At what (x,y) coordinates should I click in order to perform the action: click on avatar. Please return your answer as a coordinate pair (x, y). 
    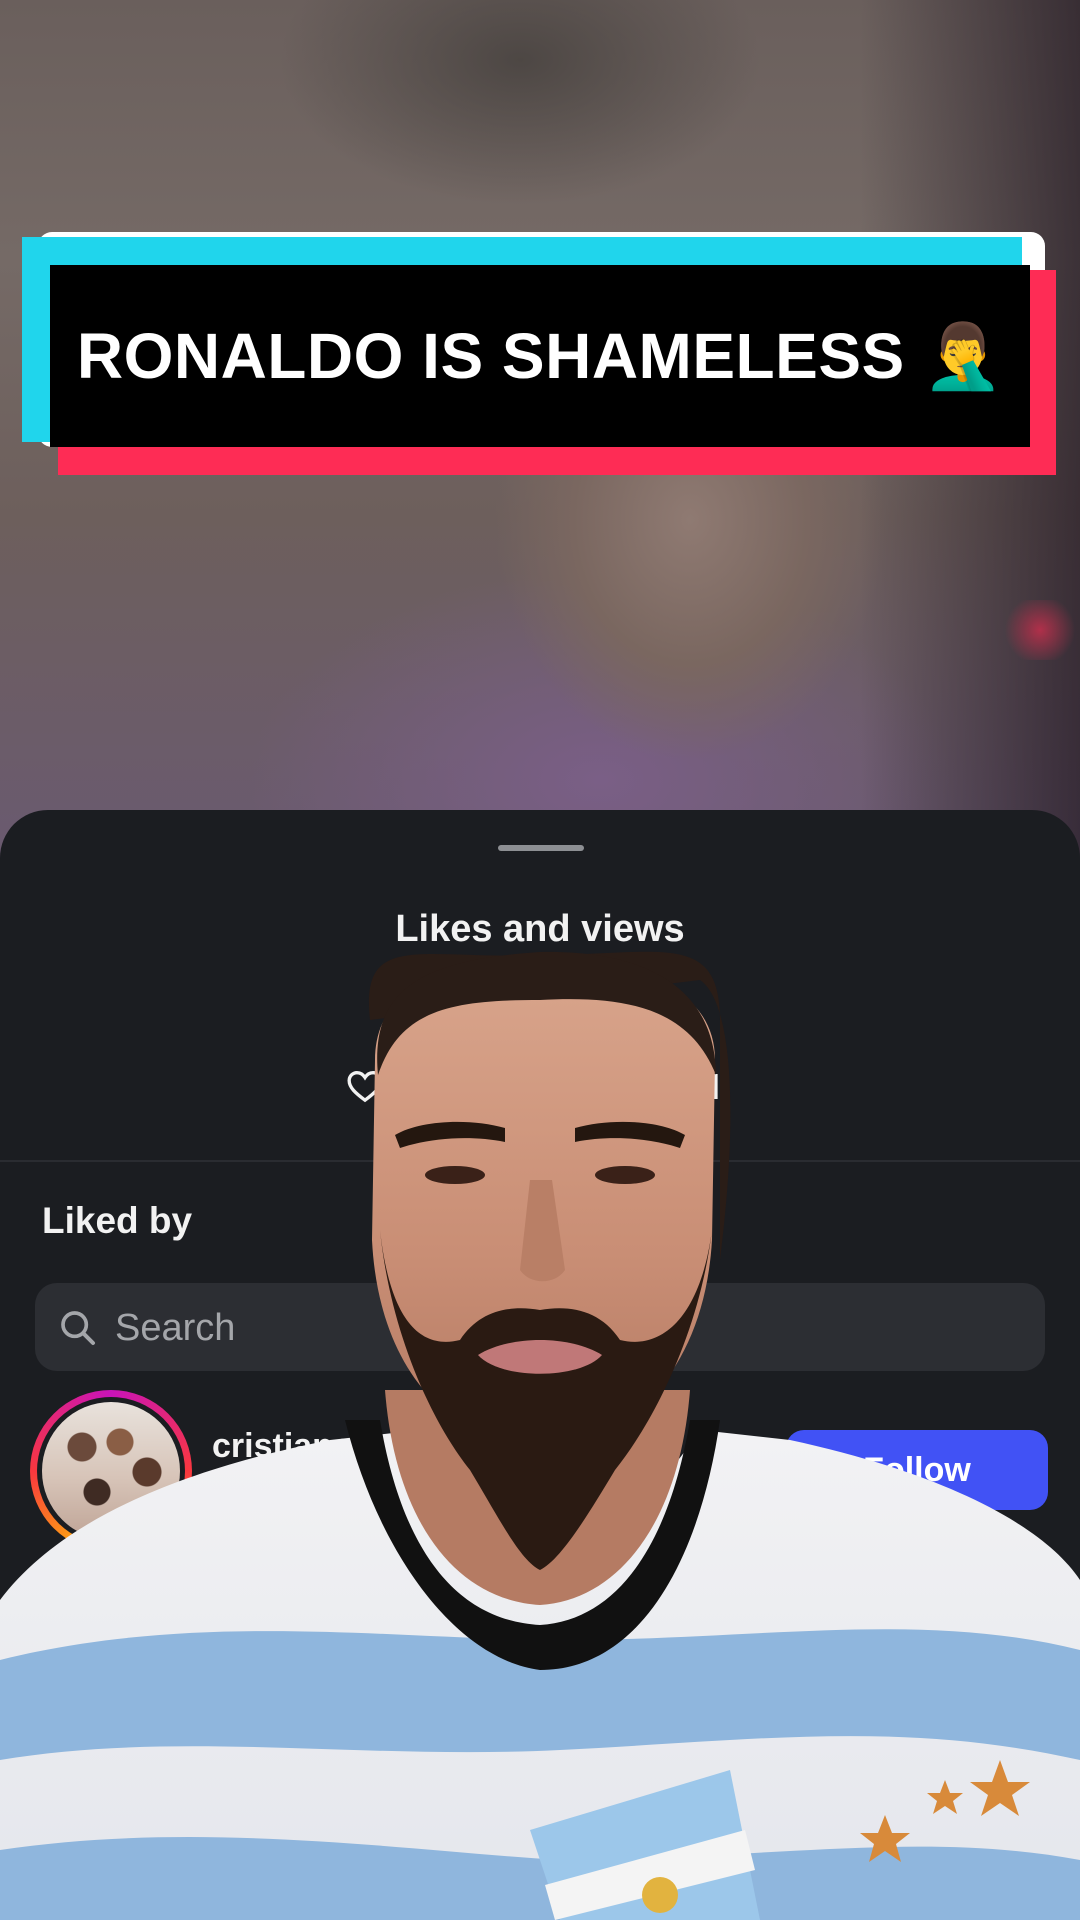
    Looking at the image, I should click on (111, 1471).